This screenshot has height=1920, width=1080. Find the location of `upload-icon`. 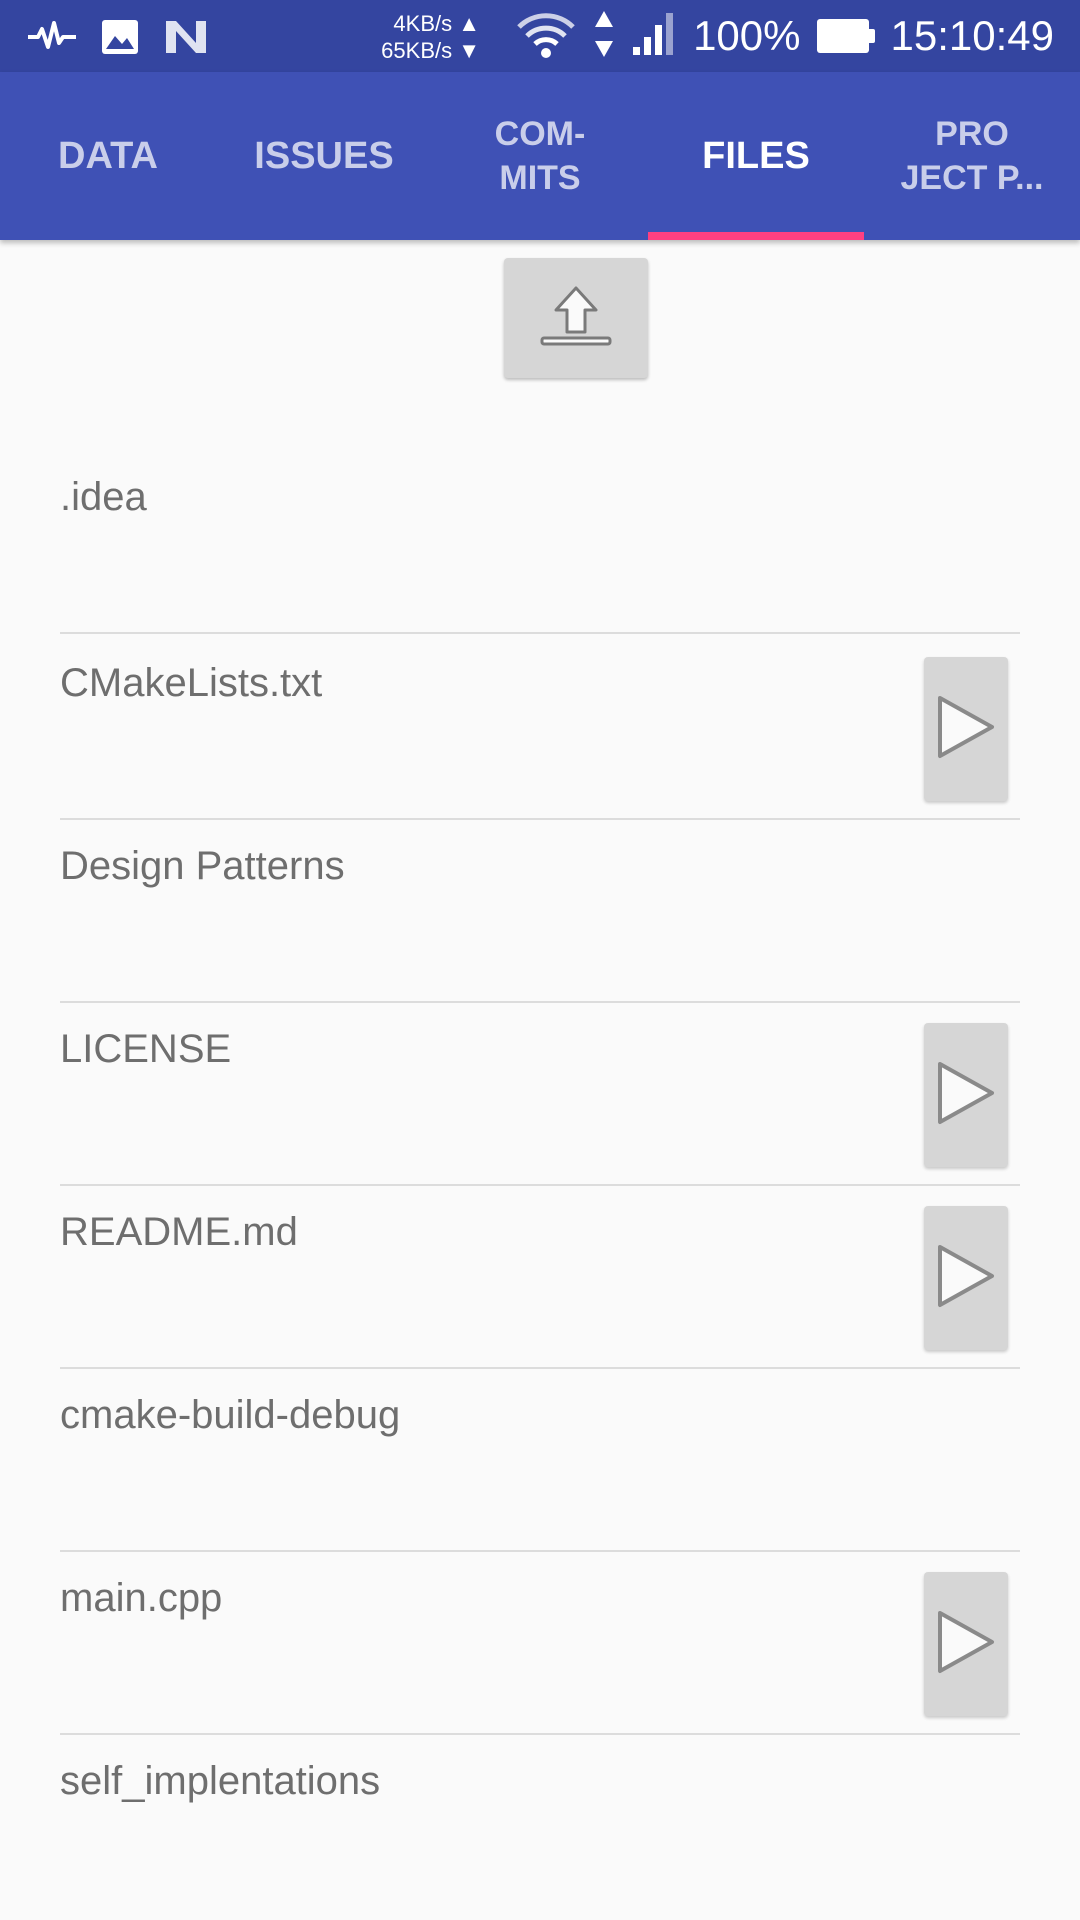

upload-icon is located at coordinates (576, 318).